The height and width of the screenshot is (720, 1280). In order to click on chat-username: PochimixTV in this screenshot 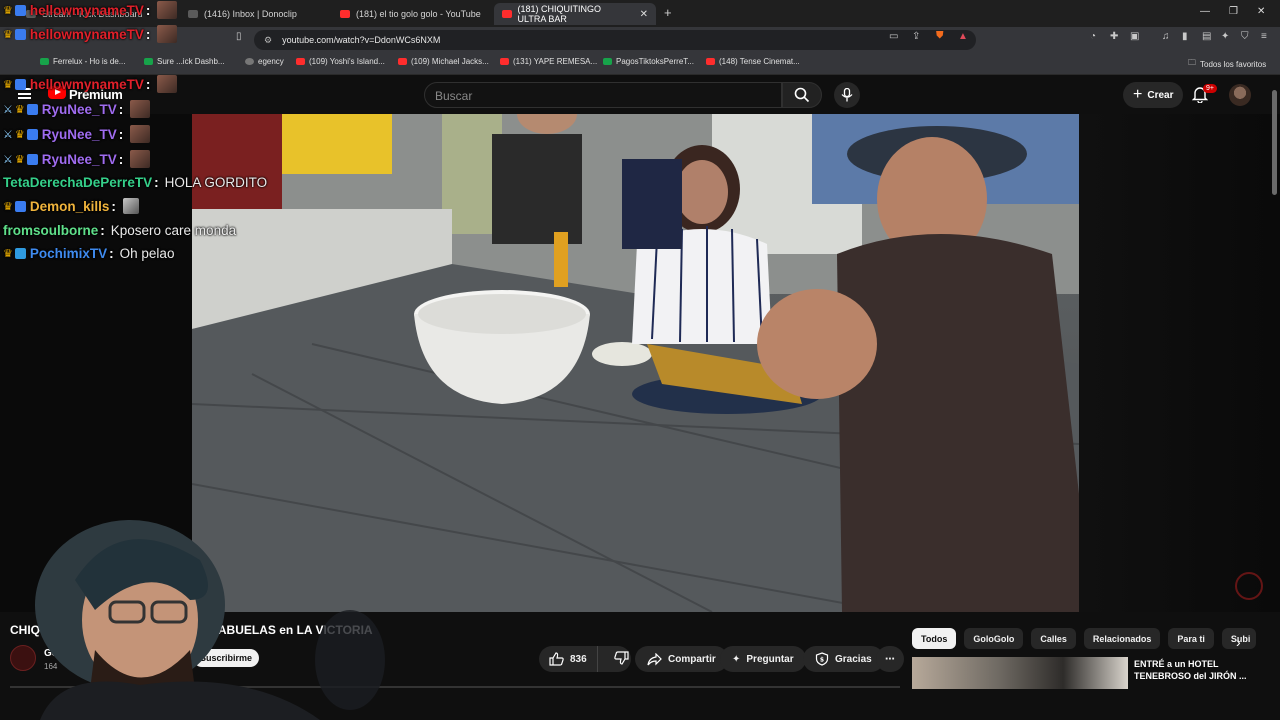, I will do `click(68, 253)`.